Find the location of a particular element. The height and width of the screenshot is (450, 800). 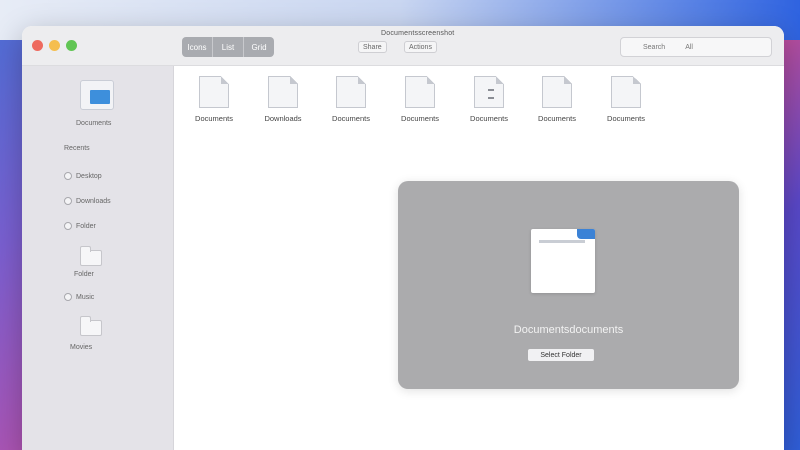

sidebar-item-movies: Movies is located at coordinates (81, 347).